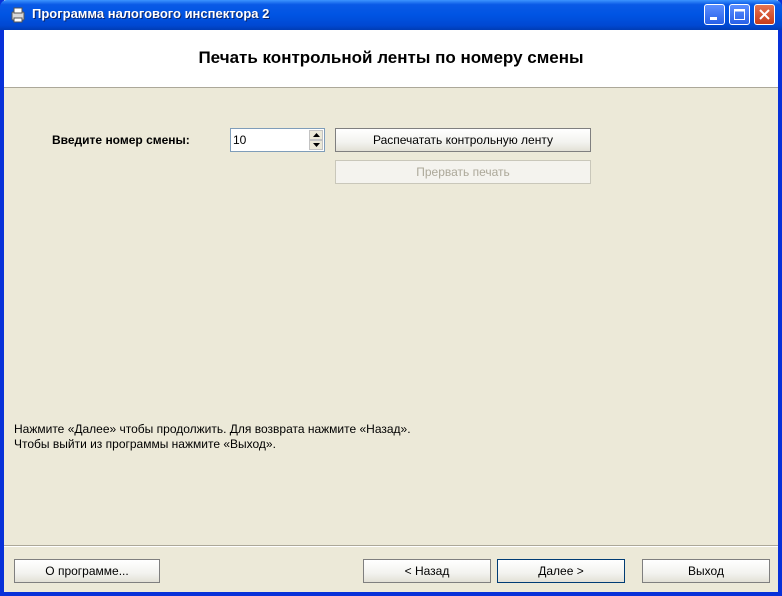 This screenshot has width=782, height=596. I want to click on stop-print-button: Прервать печать, so click(463, 172).